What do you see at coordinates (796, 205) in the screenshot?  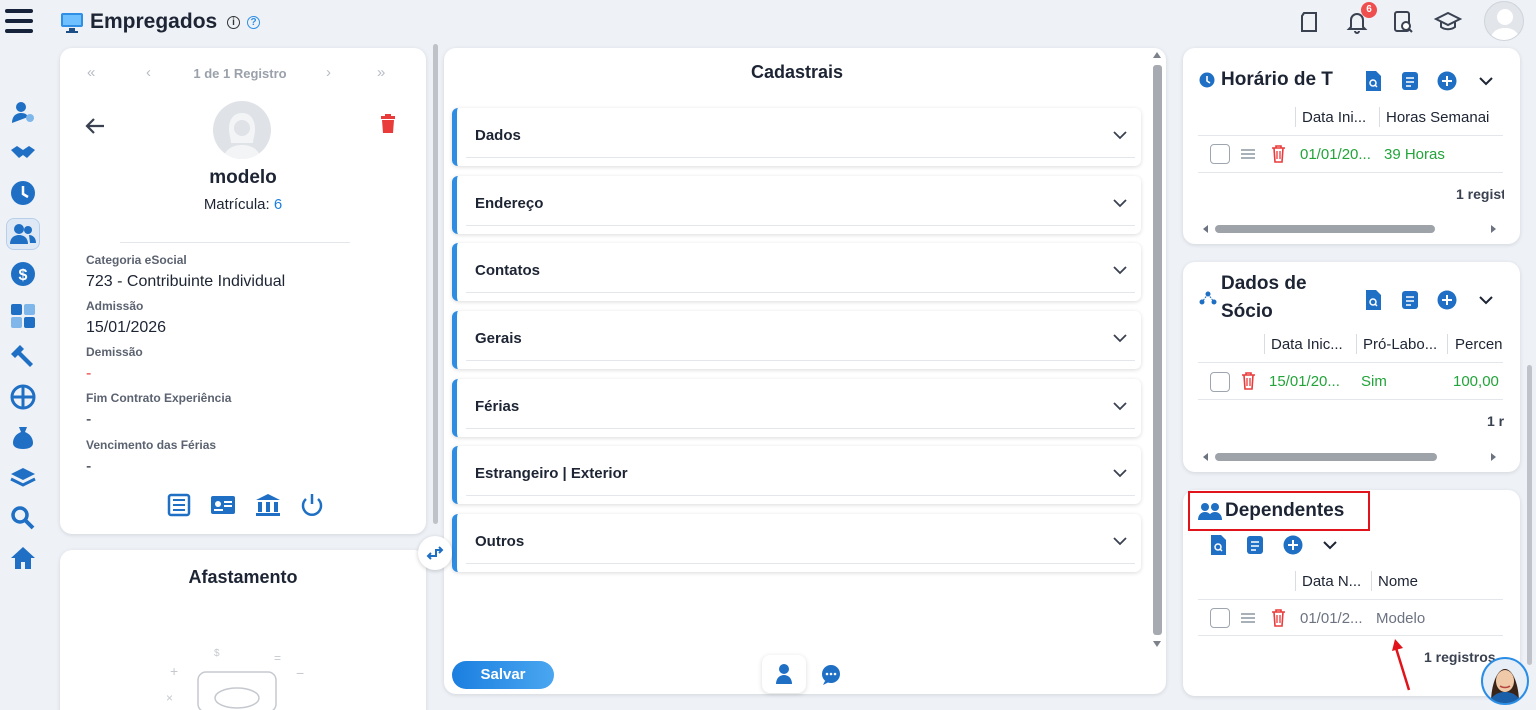 I see `accordion-endereco: Endereço` at bounding box center [796, 205].